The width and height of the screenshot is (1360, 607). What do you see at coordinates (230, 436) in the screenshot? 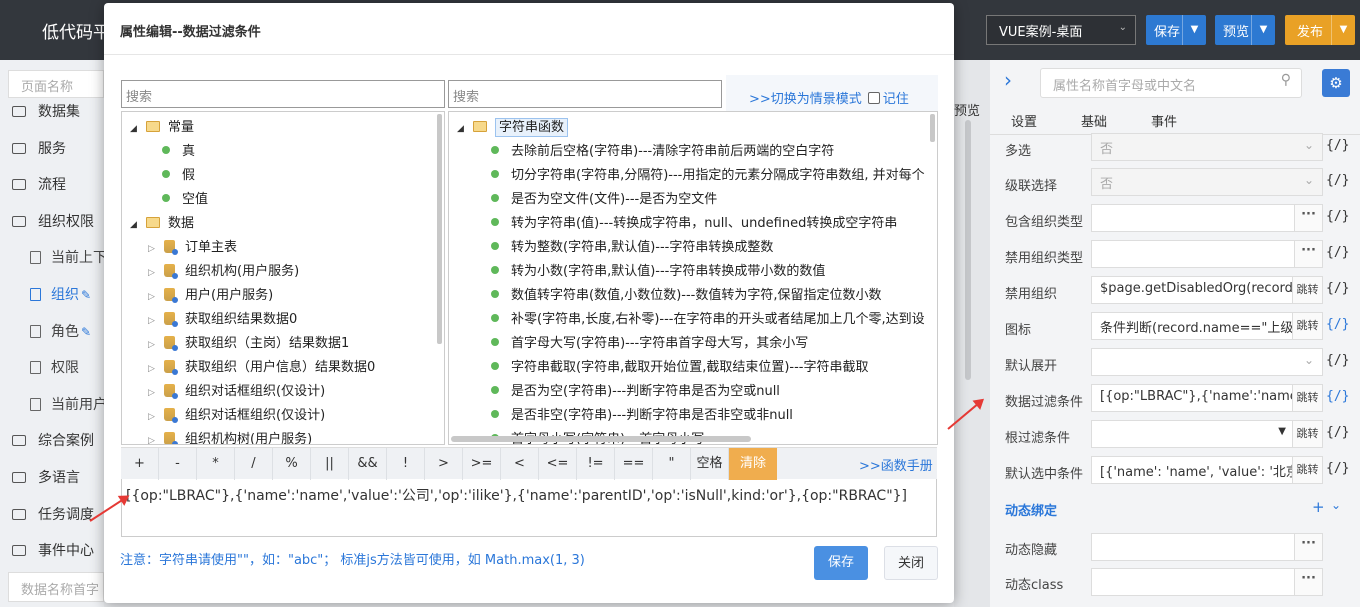
I see `tree-node: ▷ 组织机构树(用户服务)` at bounding box center [230, 436].